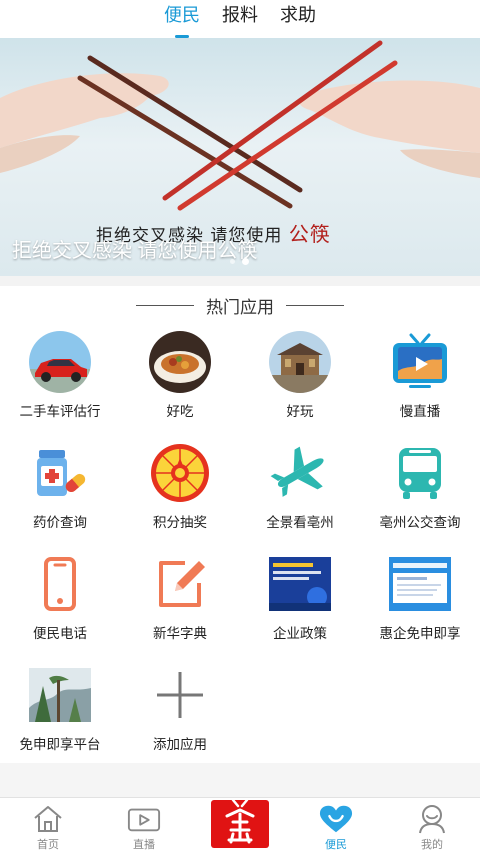  I want to click on phone-icon, so click(60, 584).